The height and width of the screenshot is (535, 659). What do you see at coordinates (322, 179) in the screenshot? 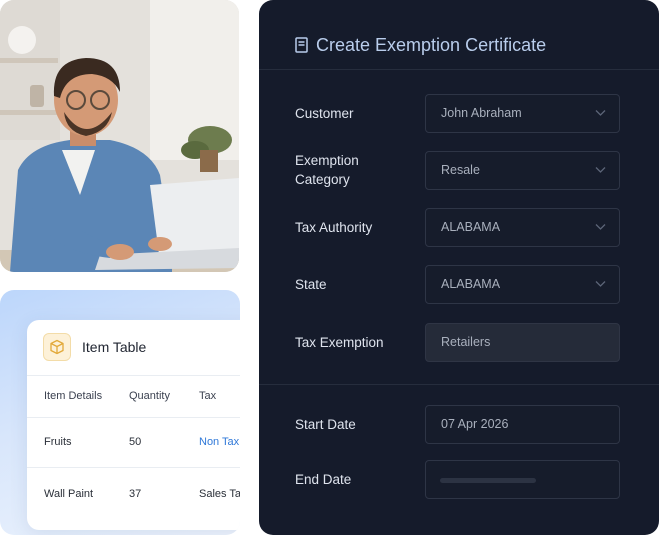
I see `exemption-category-label-line2: Category` at bounding box center [322, 179].